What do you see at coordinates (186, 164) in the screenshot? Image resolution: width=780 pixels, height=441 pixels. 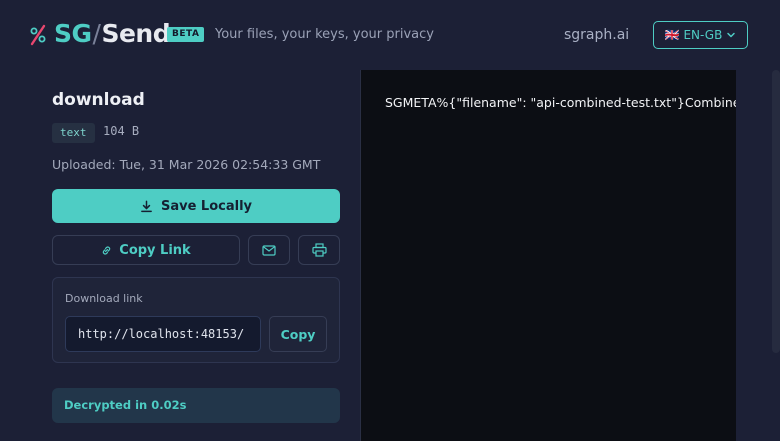 I see `upload-timestamp: Uploaded: Tue, 31 Mar 2026 02:54:33 GMT` at bounding box center [186, 164].